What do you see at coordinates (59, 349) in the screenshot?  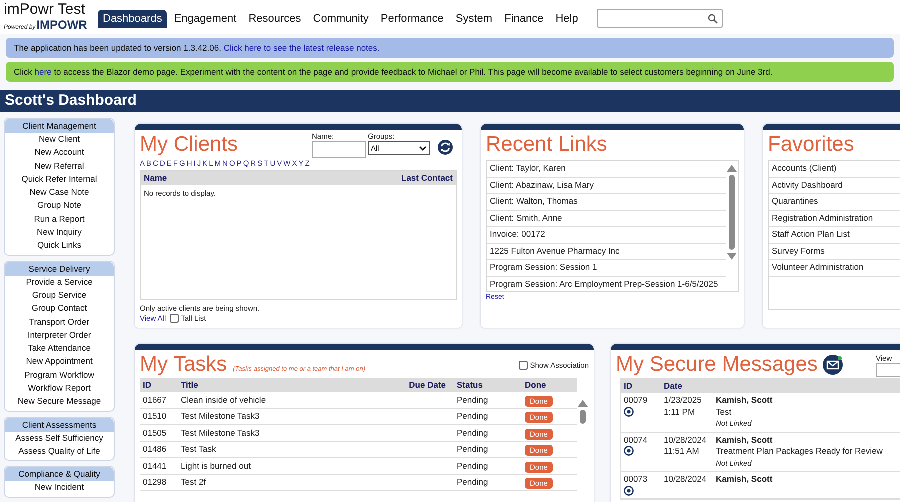 I see `sidebar-link: Take Attendance` at bounding box center [59, 349].